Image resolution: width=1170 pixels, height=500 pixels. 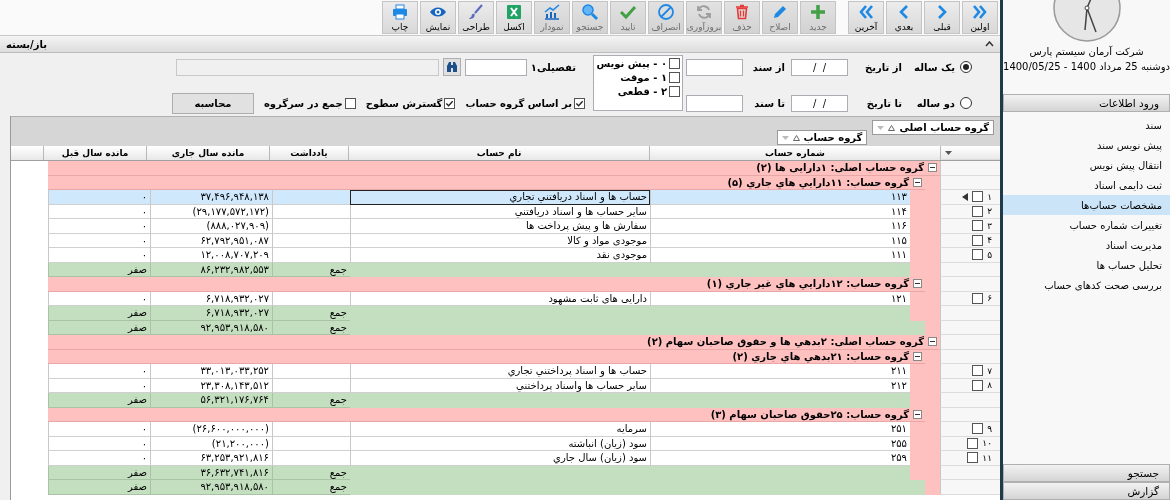 What do you see at coordinates (308, 153) in the screenshot?
I see `column-header: یادداشت` at bounding box center [308, 153].